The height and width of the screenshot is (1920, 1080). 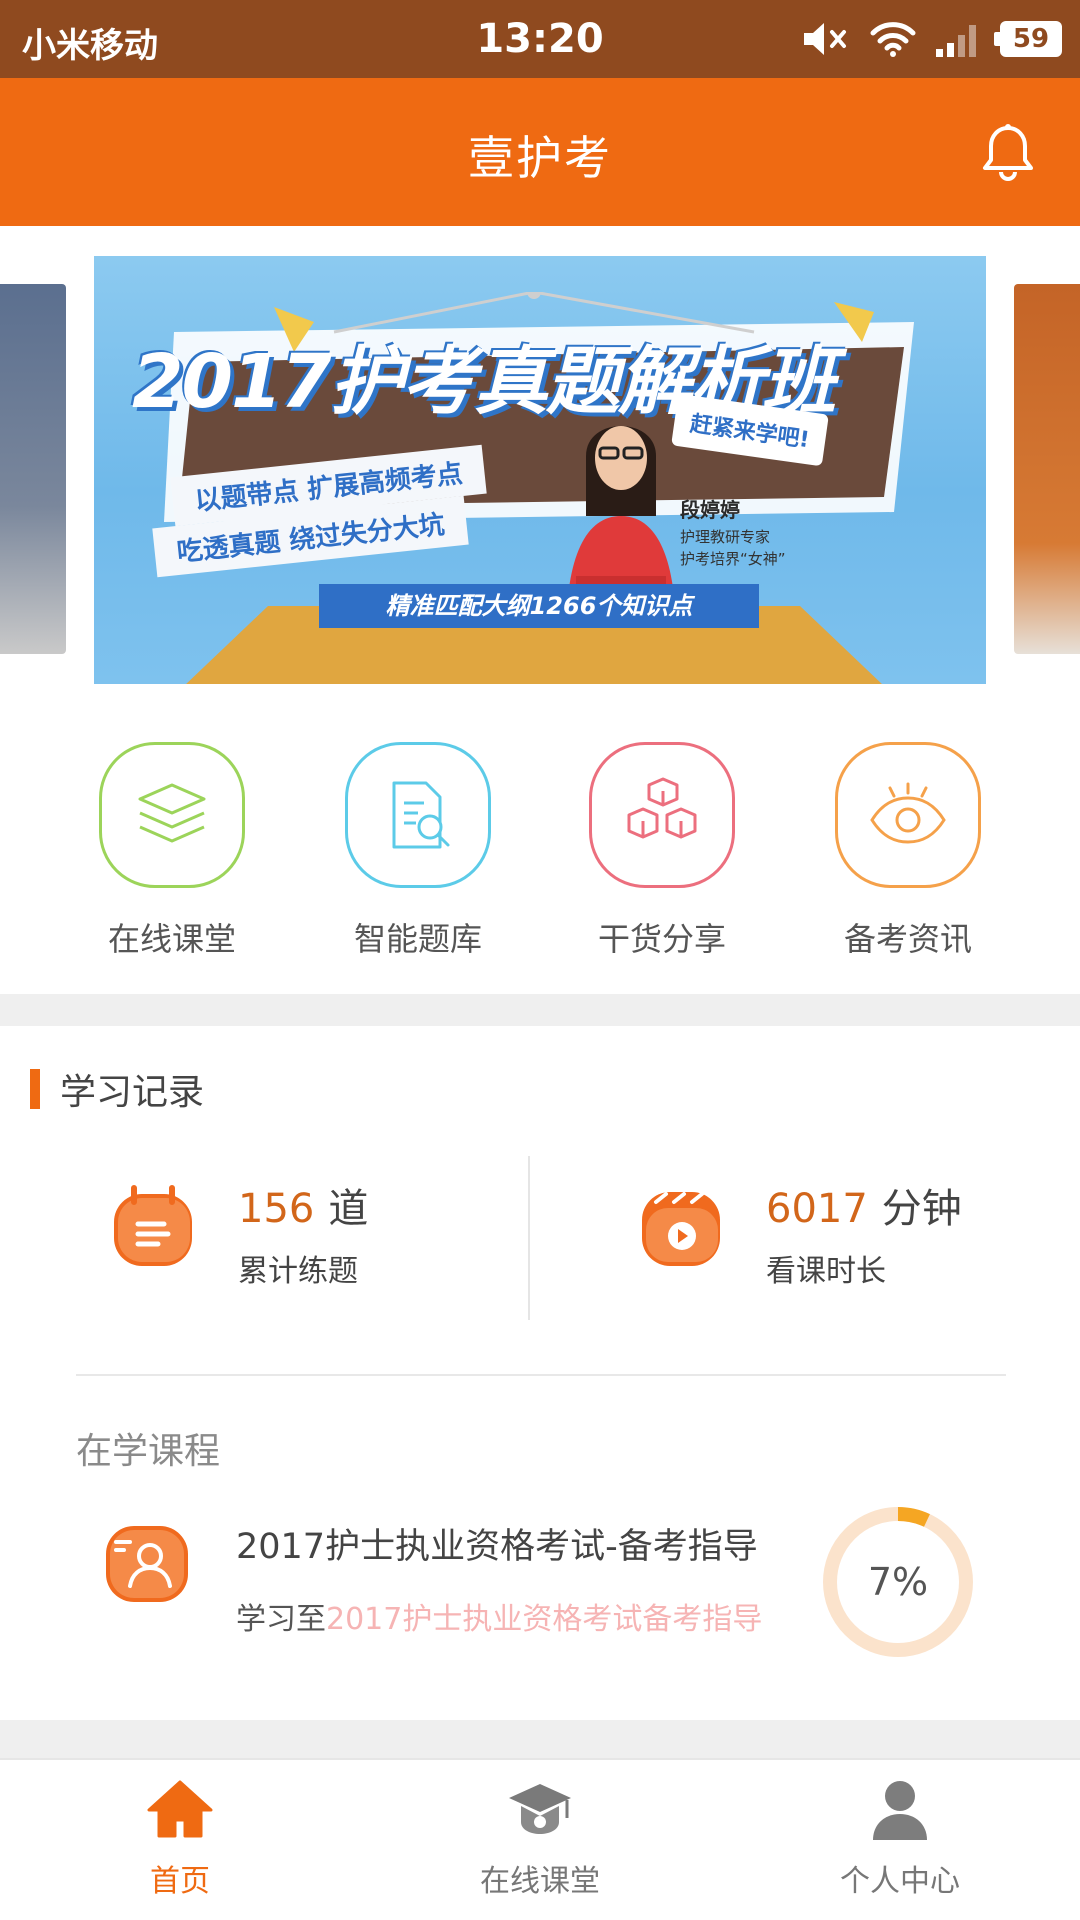 I want to click on wifi-icon, so click(x=893, y=39).